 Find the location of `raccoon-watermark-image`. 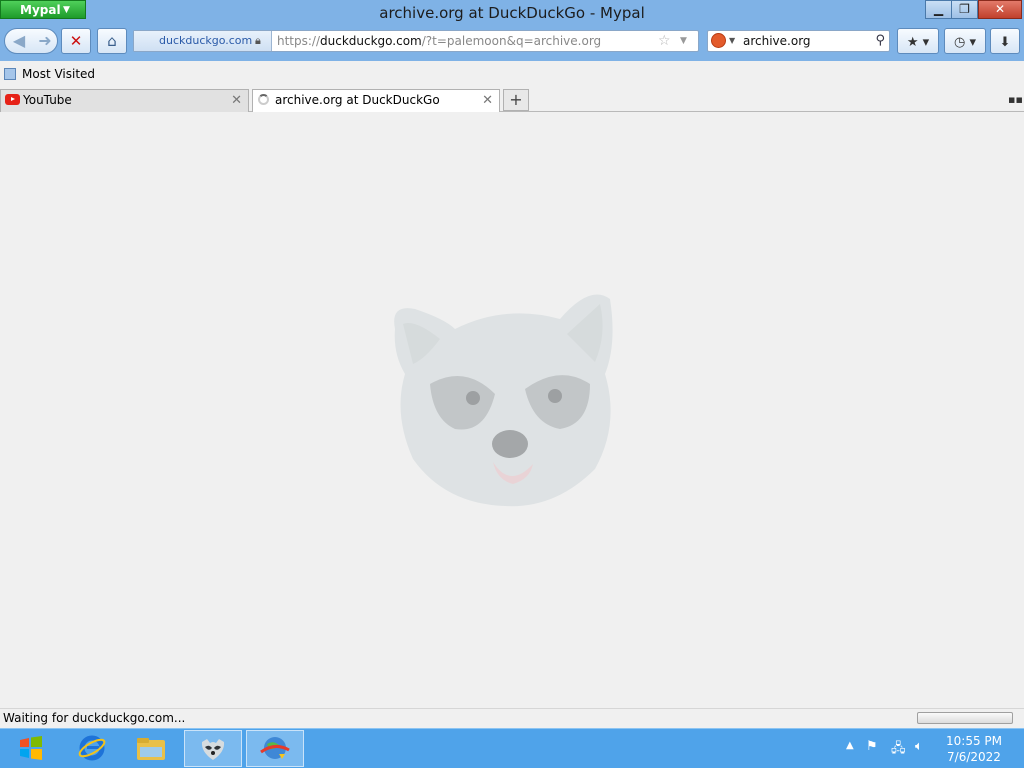

raccoon-watermark-image is located at coordinates (503, 400).